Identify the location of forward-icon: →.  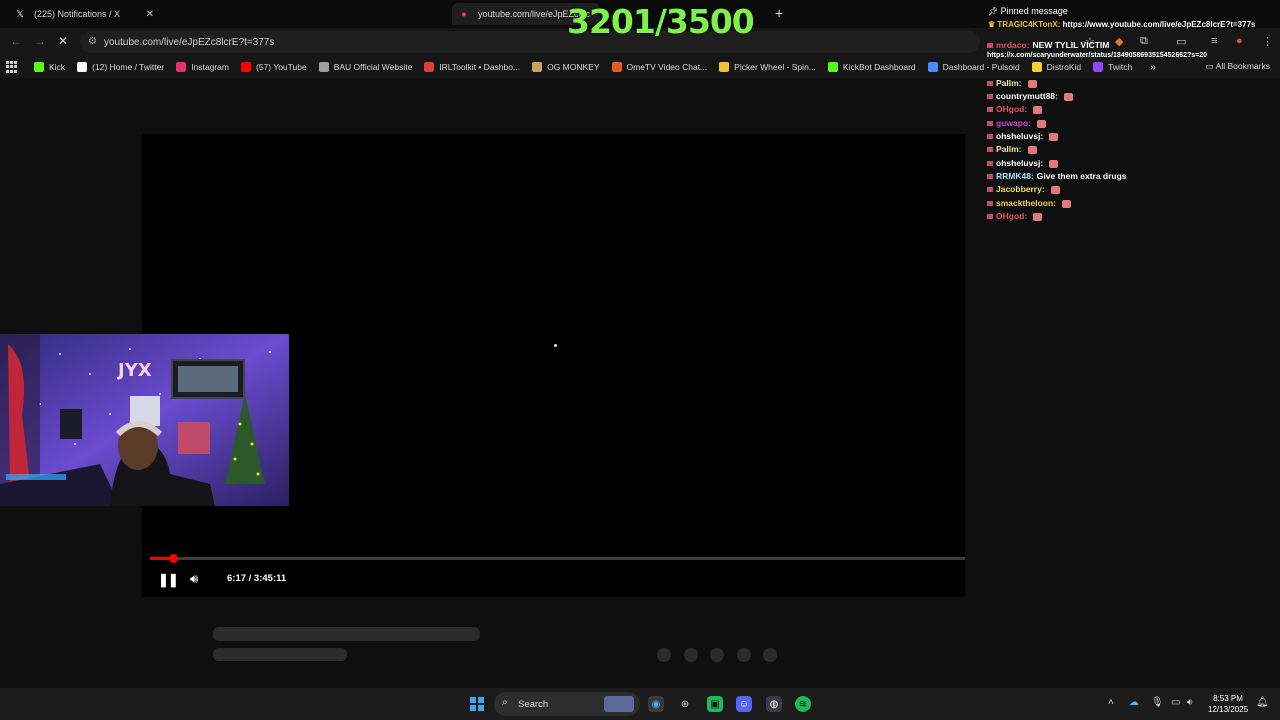
(40, 41).